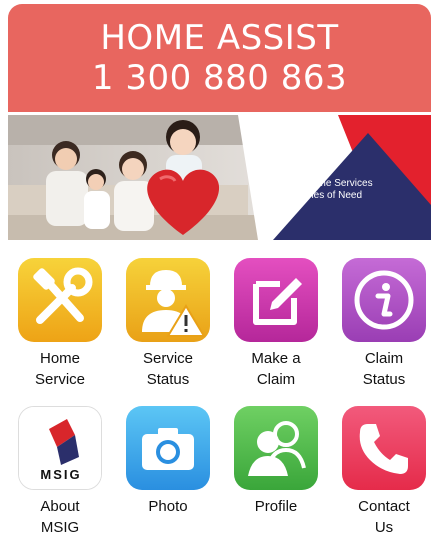 This screenshot has height=538, width=433. I want to click on make-a-claim-button: Make a Claim, so click(276, 324).